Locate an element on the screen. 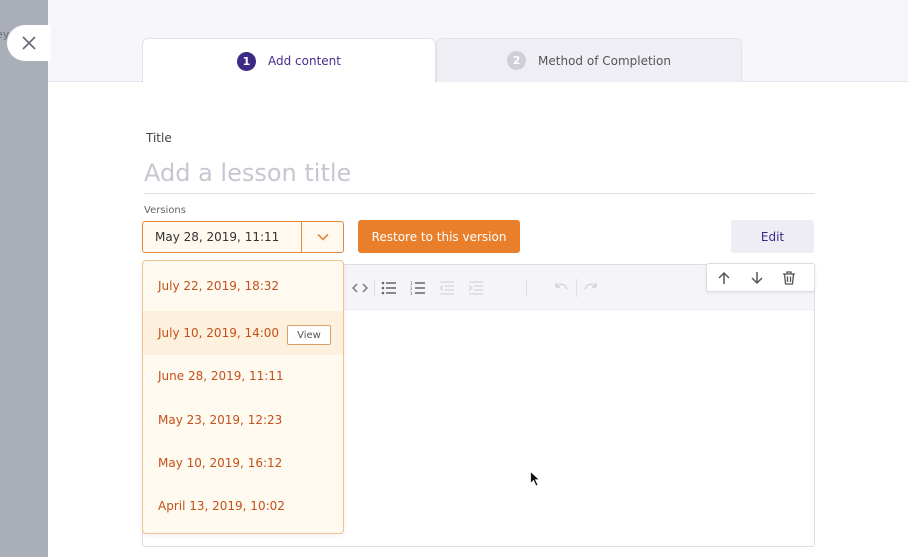  indent-icon is located at coordinates (476, 288).